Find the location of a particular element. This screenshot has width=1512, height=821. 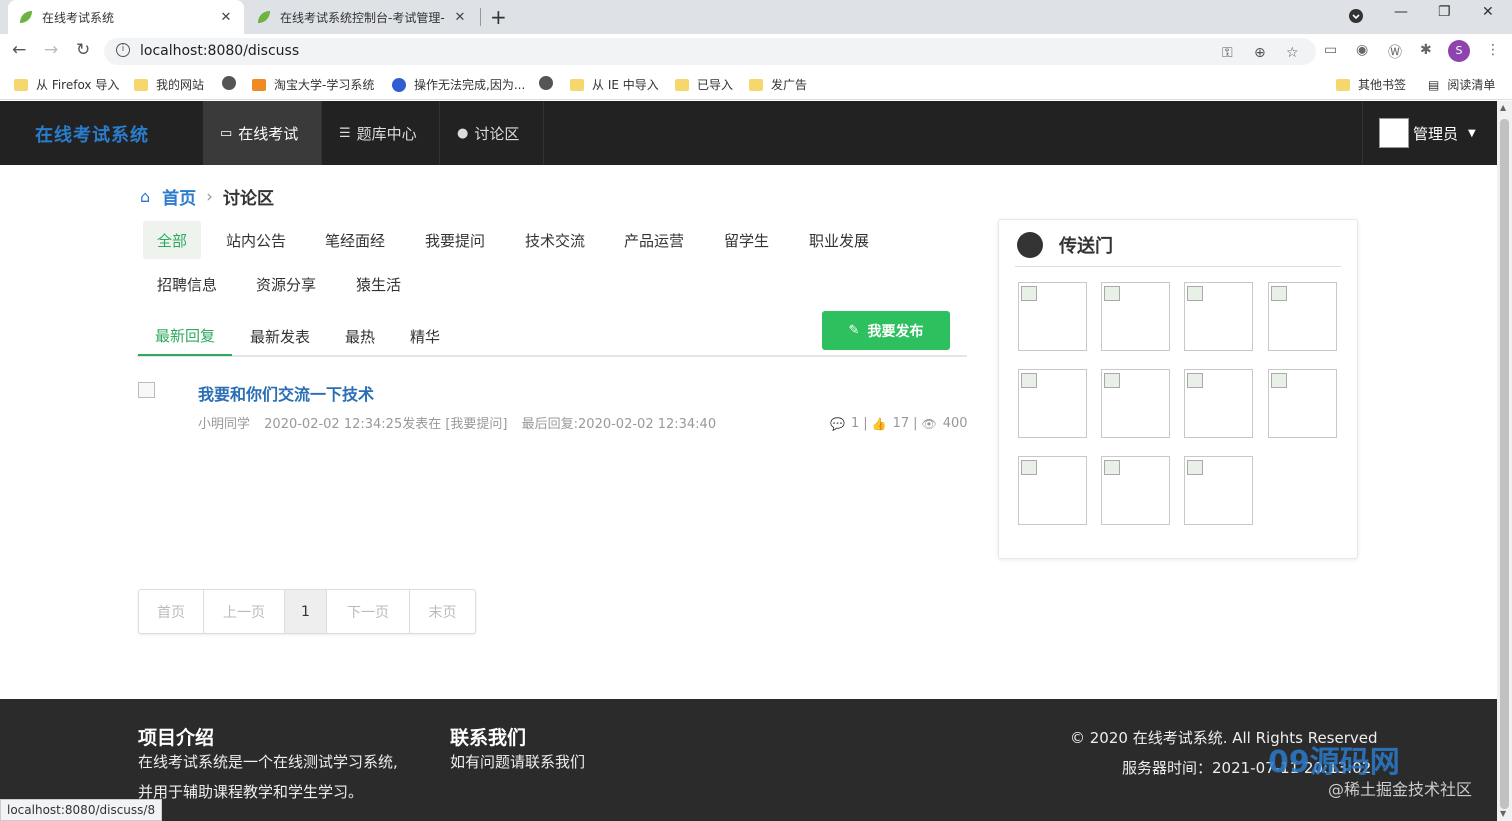

thumbs-up-icon: 👍 is located at coordinates (879, 423).